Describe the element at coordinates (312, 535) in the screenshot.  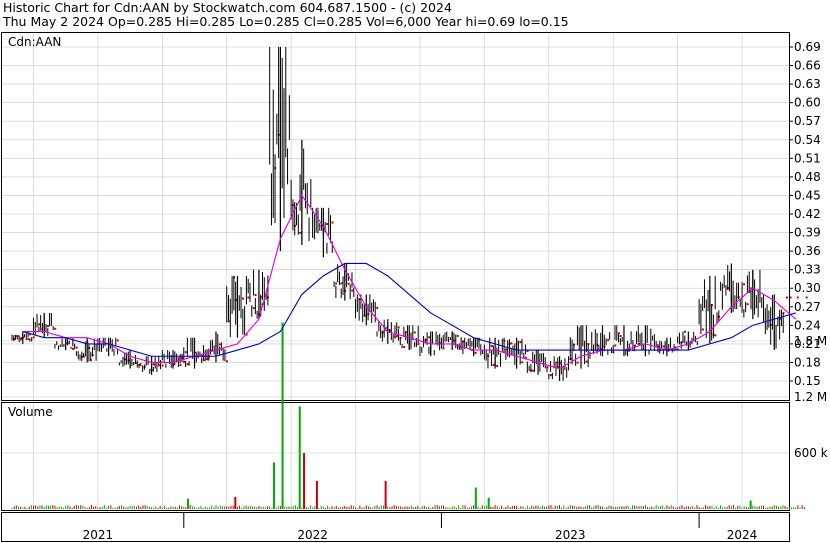
I see `year-tick-label: 2022` at that location.